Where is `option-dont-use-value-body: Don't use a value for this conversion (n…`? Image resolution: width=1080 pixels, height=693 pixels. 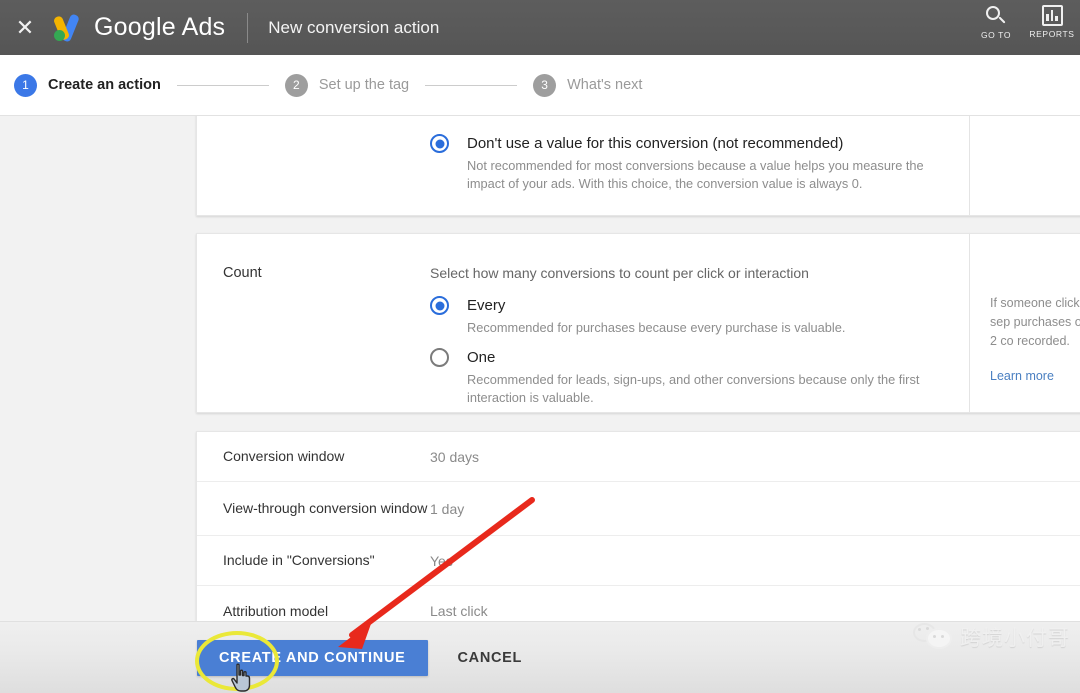
option-dont-use-value-body: Don't use a value for this conversion (n… is located at coordinates (712, 163).